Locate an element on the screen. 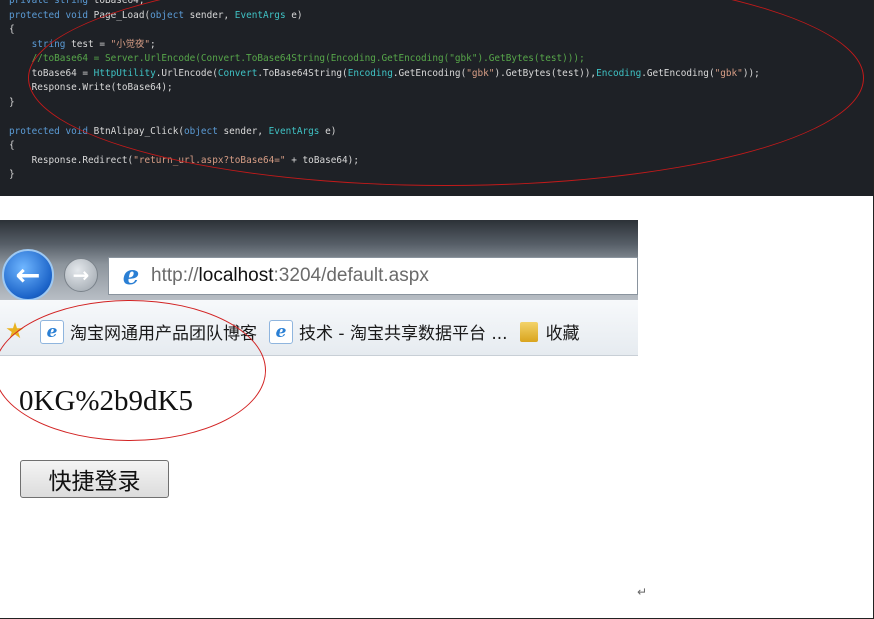  favorites-bar: ★ e 淘宝网通用产品团队博客 e 技术 - 淘宝共享数据平台 ... 收藏 is located at coordinates (319, 328).